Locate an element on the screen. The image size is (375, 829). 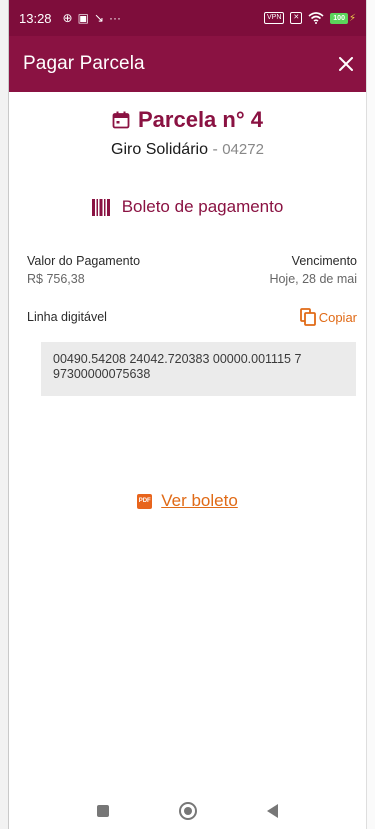
product-line: Giro Solidário - 04272 is located at coordinates (187, 150).